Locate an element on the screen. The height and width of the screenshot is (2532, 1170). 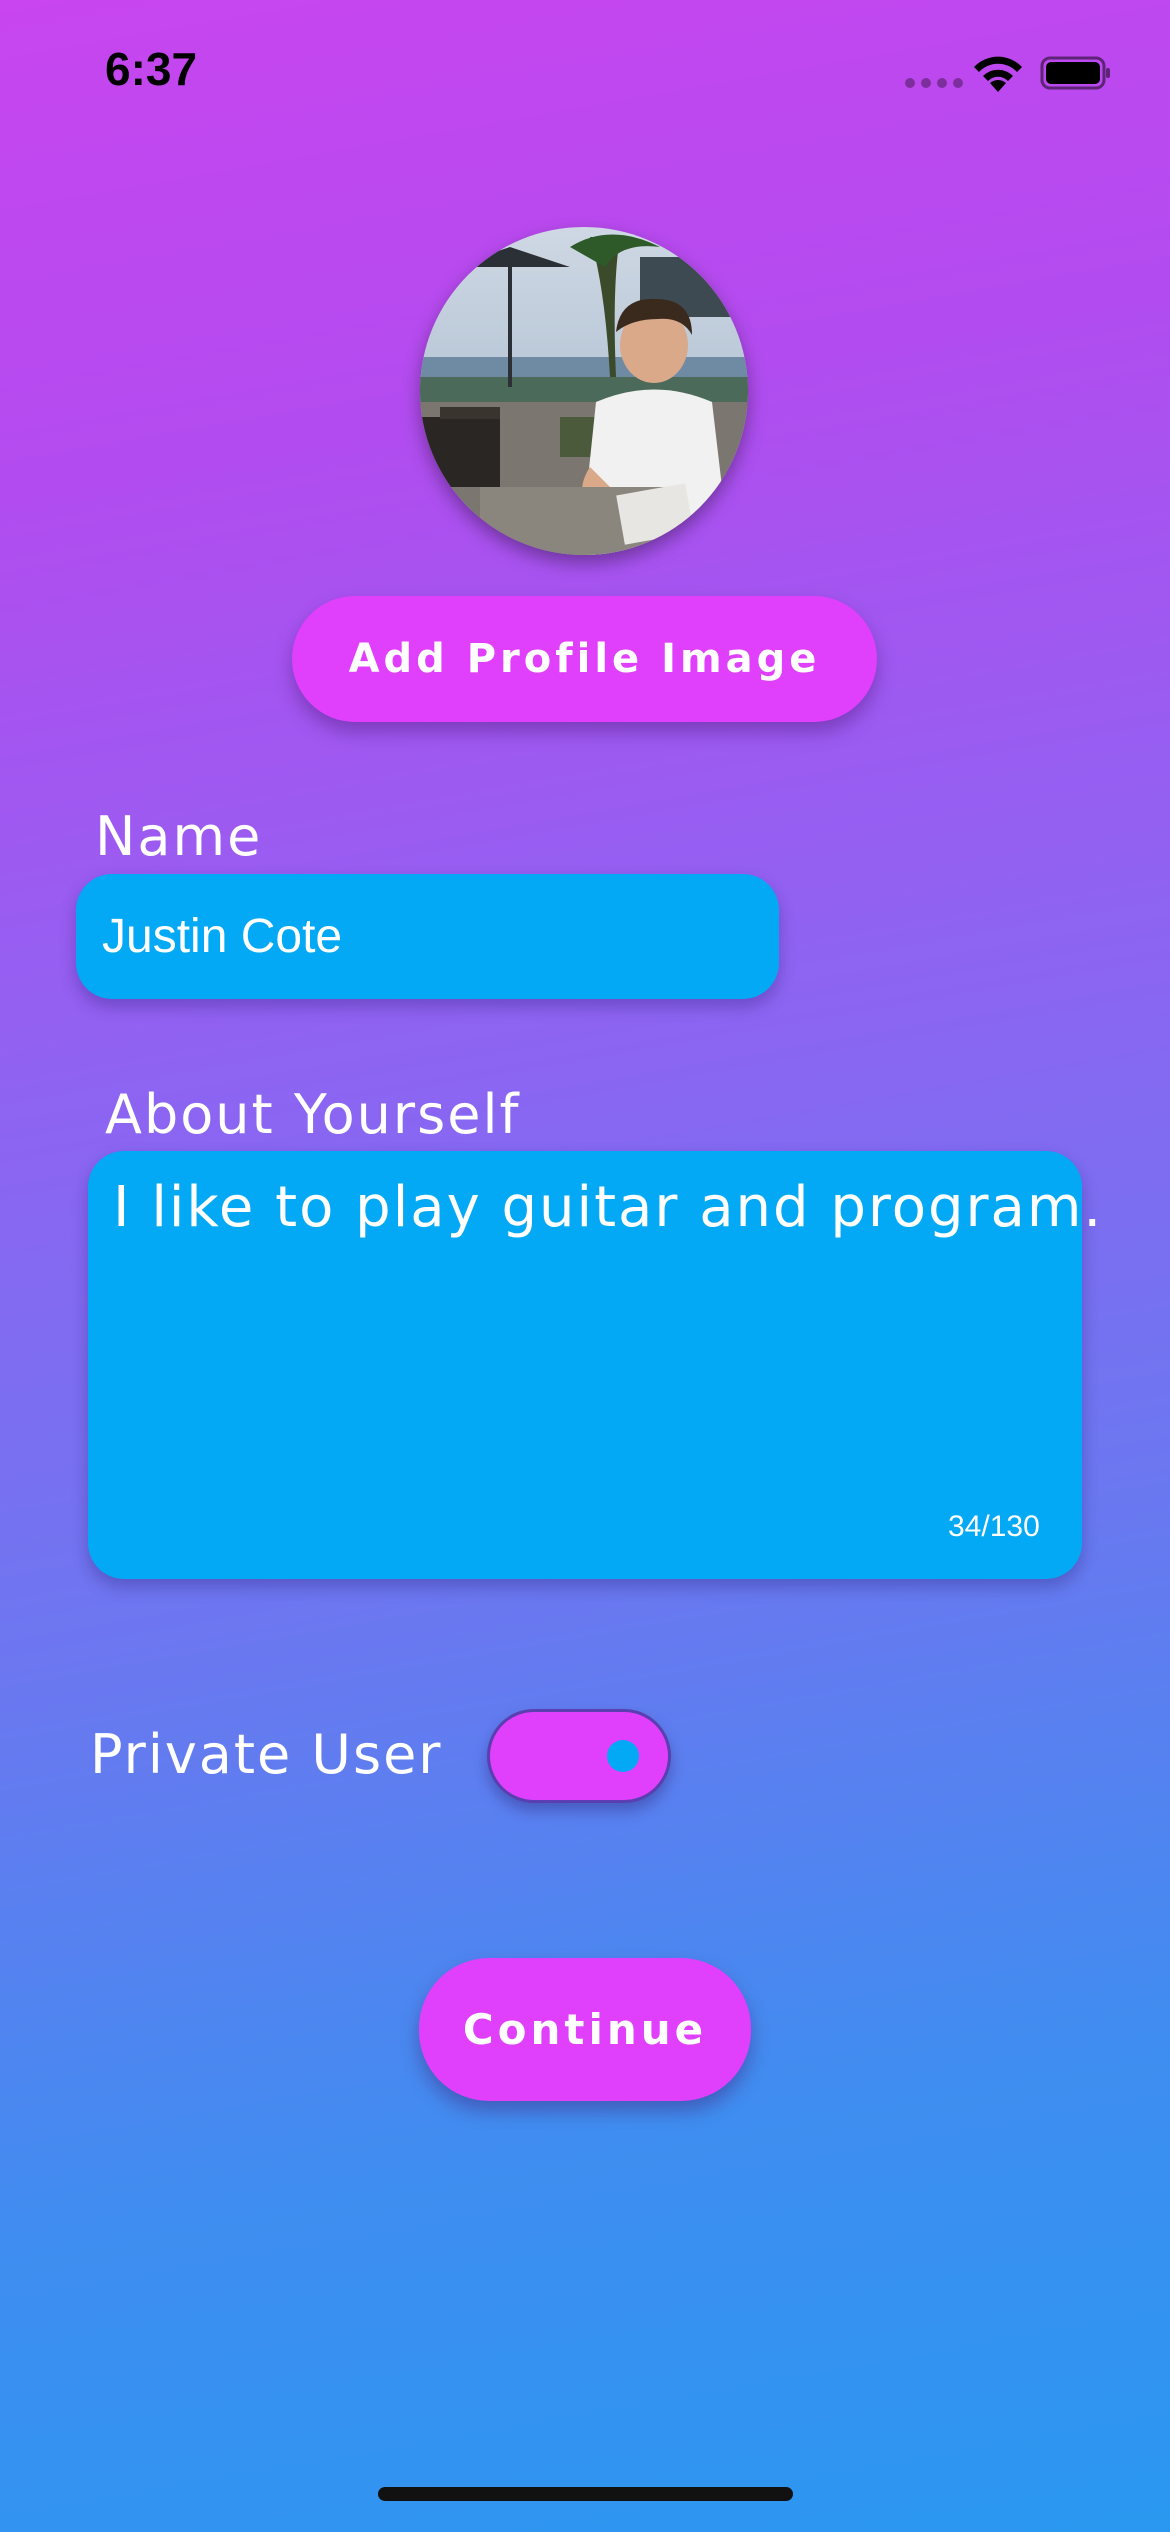
about-label: About Yourself is located at coordinates (313, 1114).